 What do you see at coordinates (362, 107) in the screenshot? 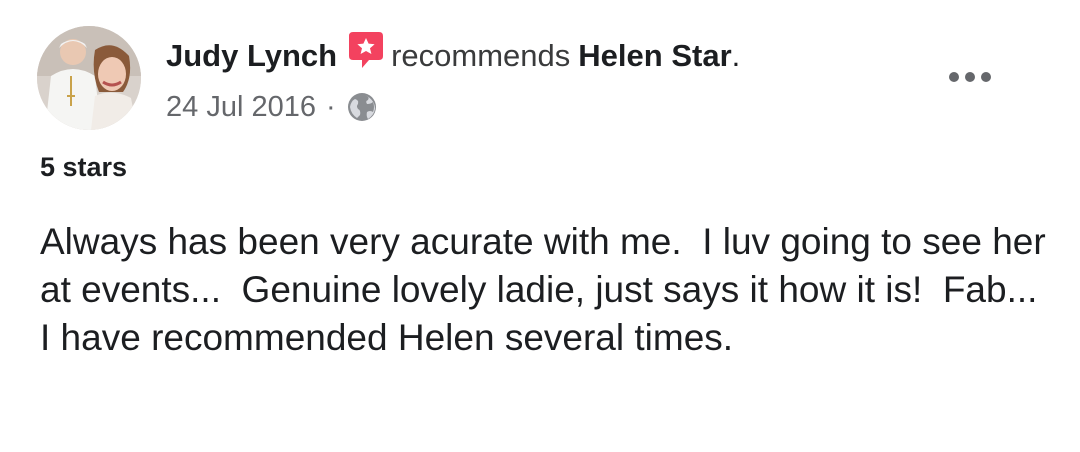
I see `globe-icon` at bounding box center [362, 107].